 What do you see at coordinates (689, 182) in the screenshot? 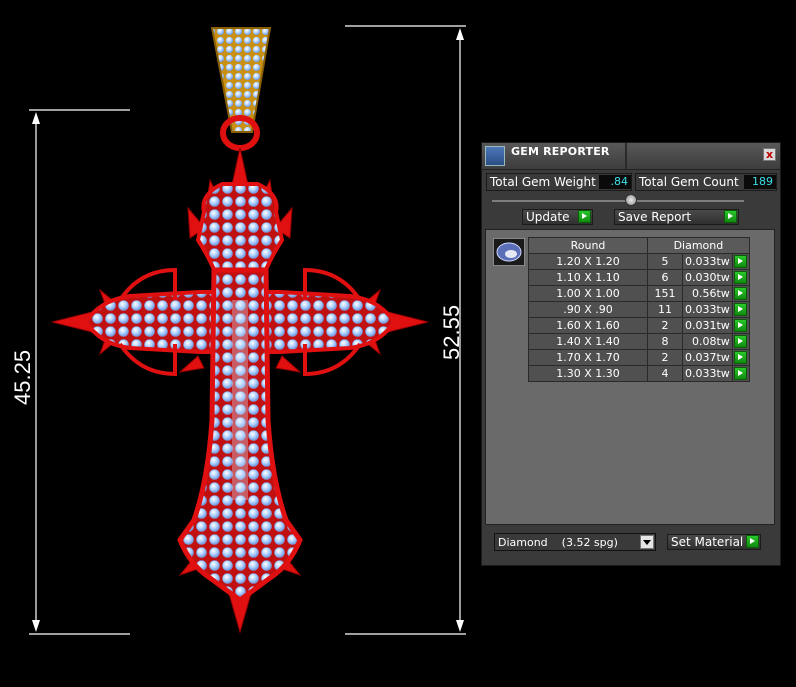
I see `total-gem-count-label: Total Gem Count` at bounding box center [689, 182].